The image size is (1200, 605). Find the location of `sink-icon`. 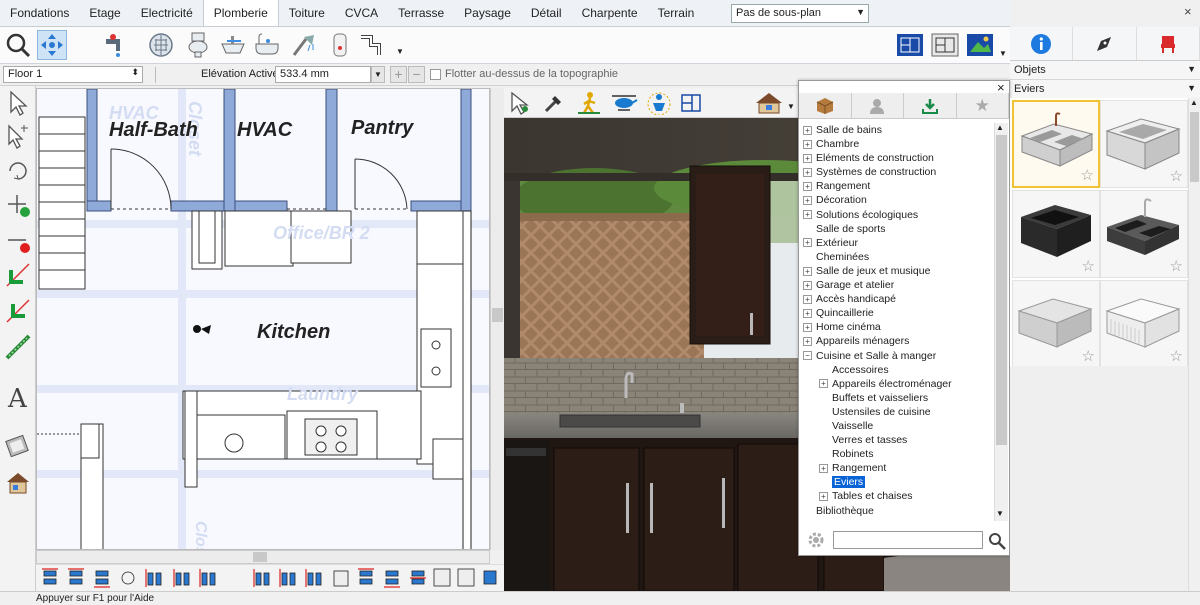

sink-icon is located at coordinates (233, 45).